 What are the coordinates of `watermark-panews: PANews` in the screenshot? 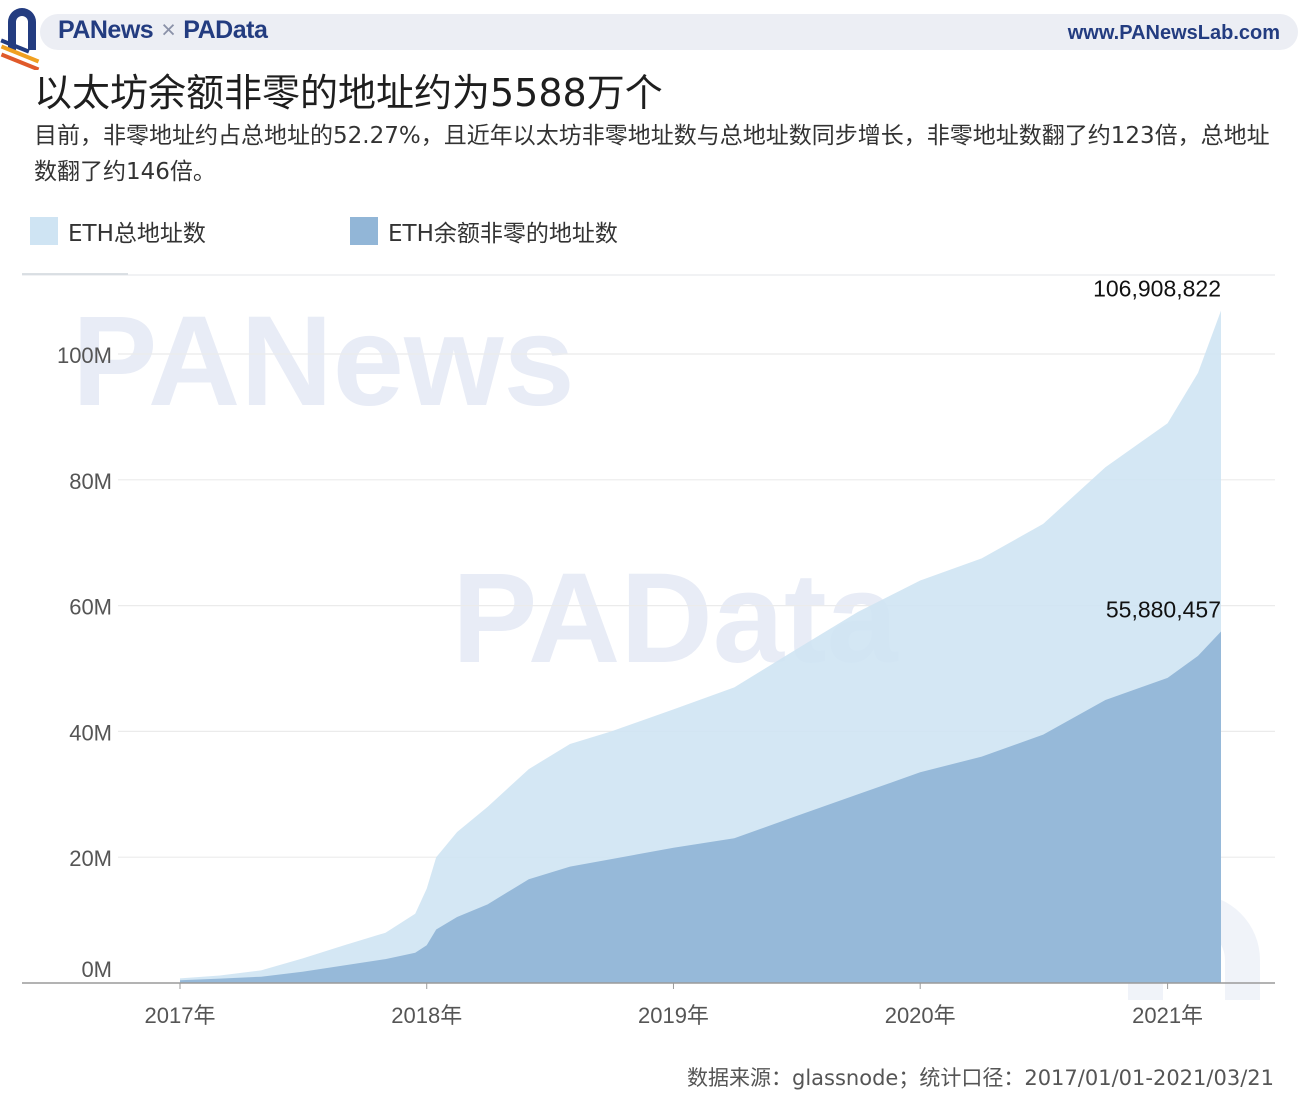 It's located at (323, 361).